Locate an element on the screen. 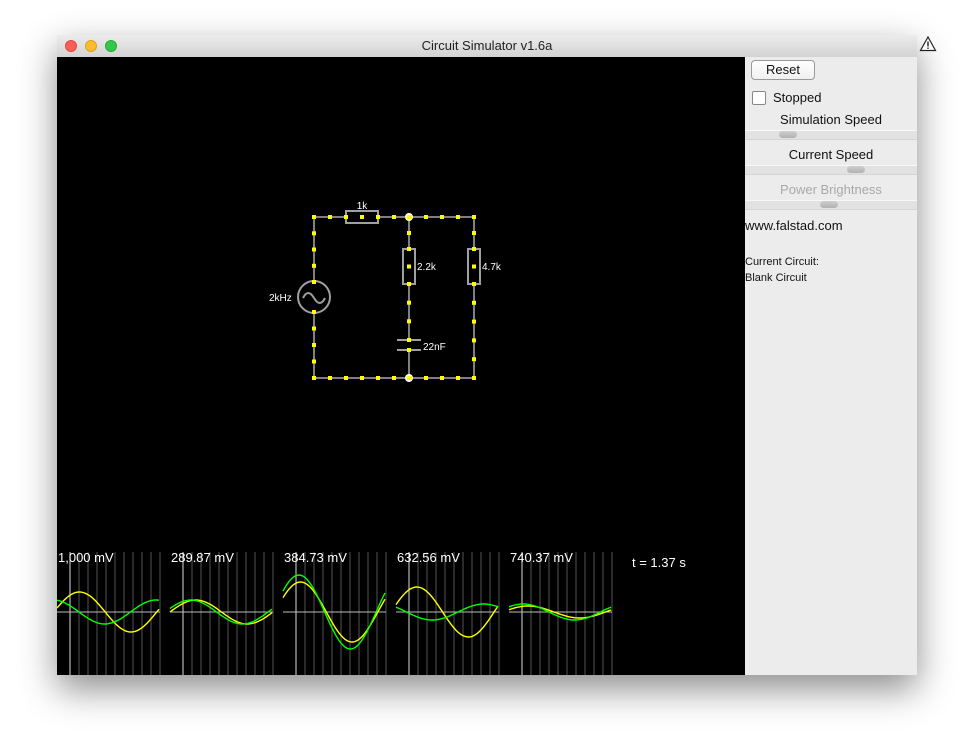  scope-label: 632.56 mV is located at coordinates (428, 557).